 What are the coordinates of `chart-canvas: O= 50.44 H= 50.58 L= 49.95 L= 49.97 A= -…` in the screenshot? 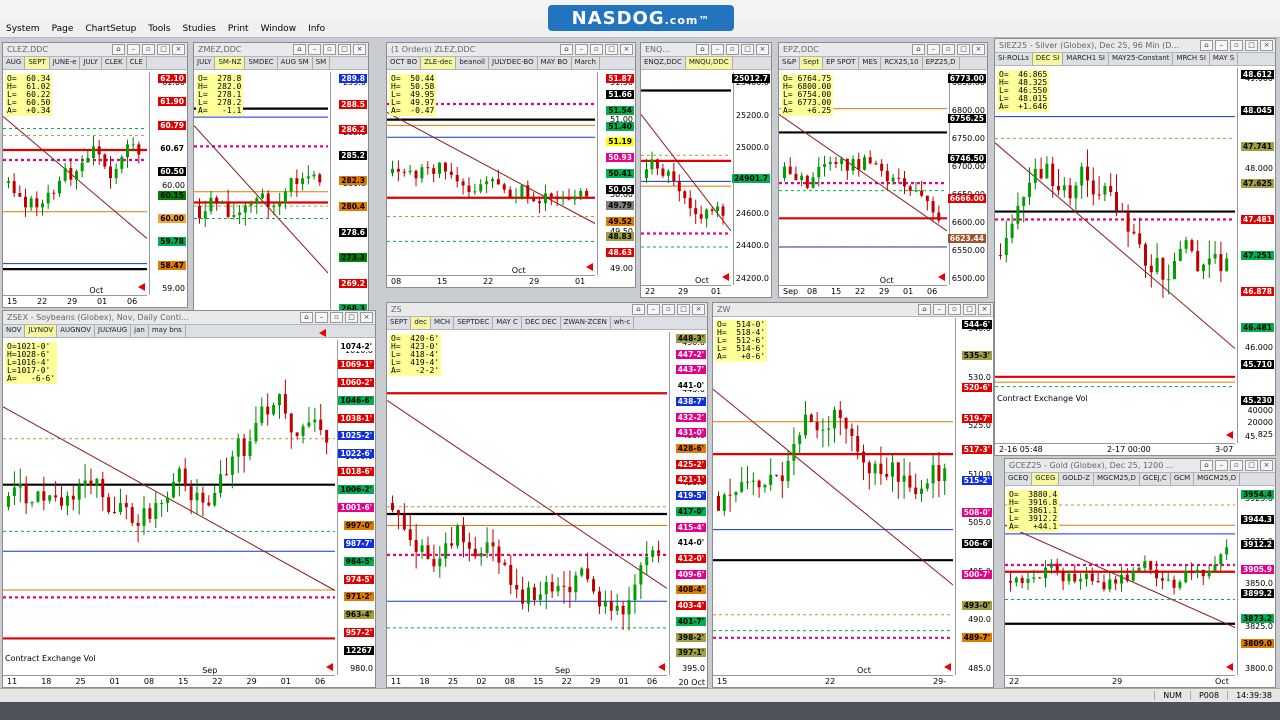 It's located at (511, 179).